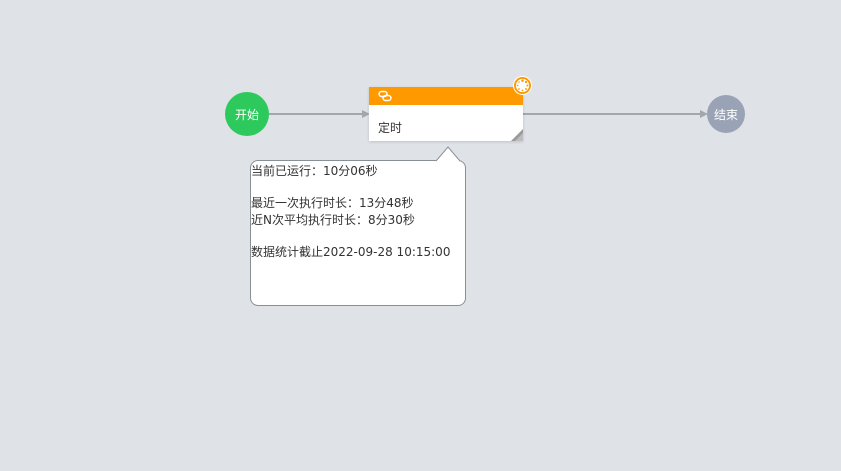 Image resolution: width=841 pixels, height=471 pixels. I want to click on start-node-label: 开始, so click(246, 114).